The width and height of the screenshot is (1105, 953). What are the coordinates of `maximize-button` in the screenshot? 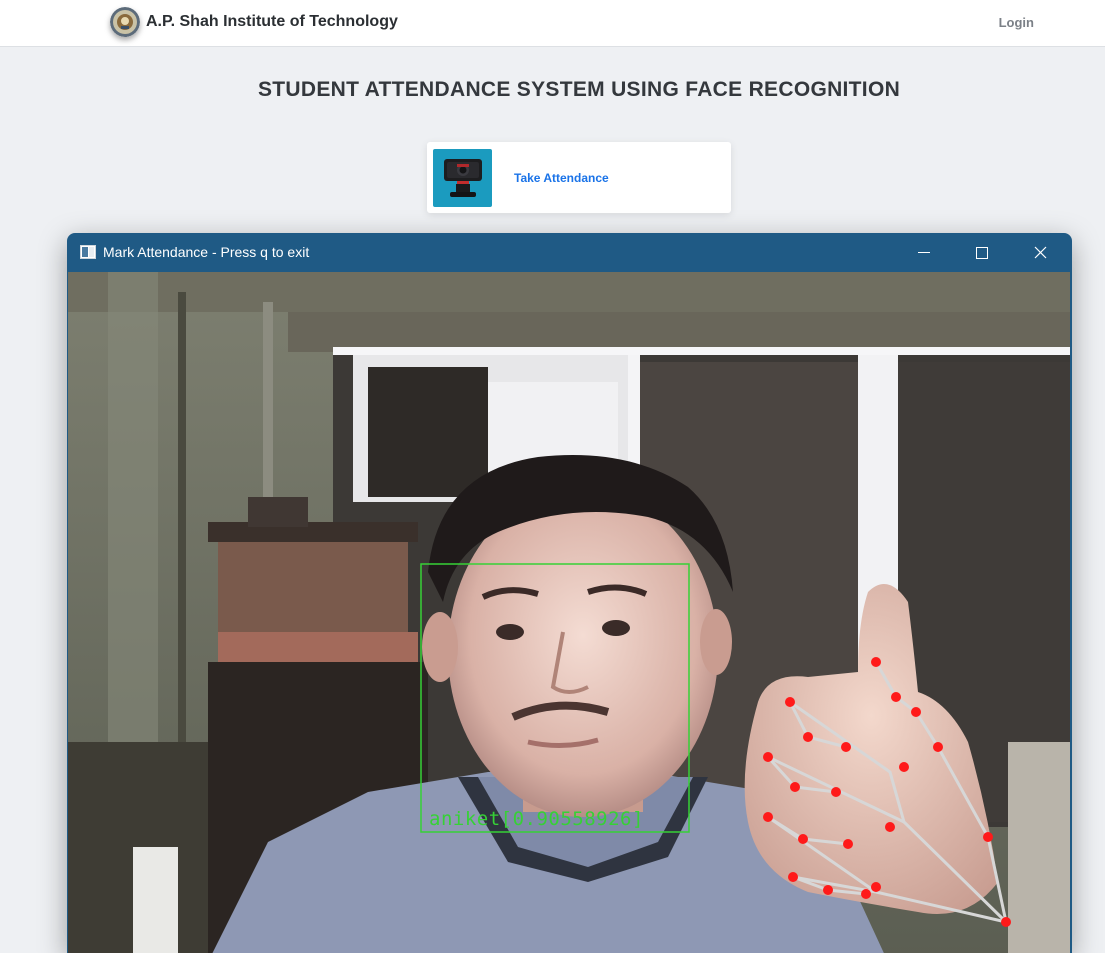 It's located at (982, 252).